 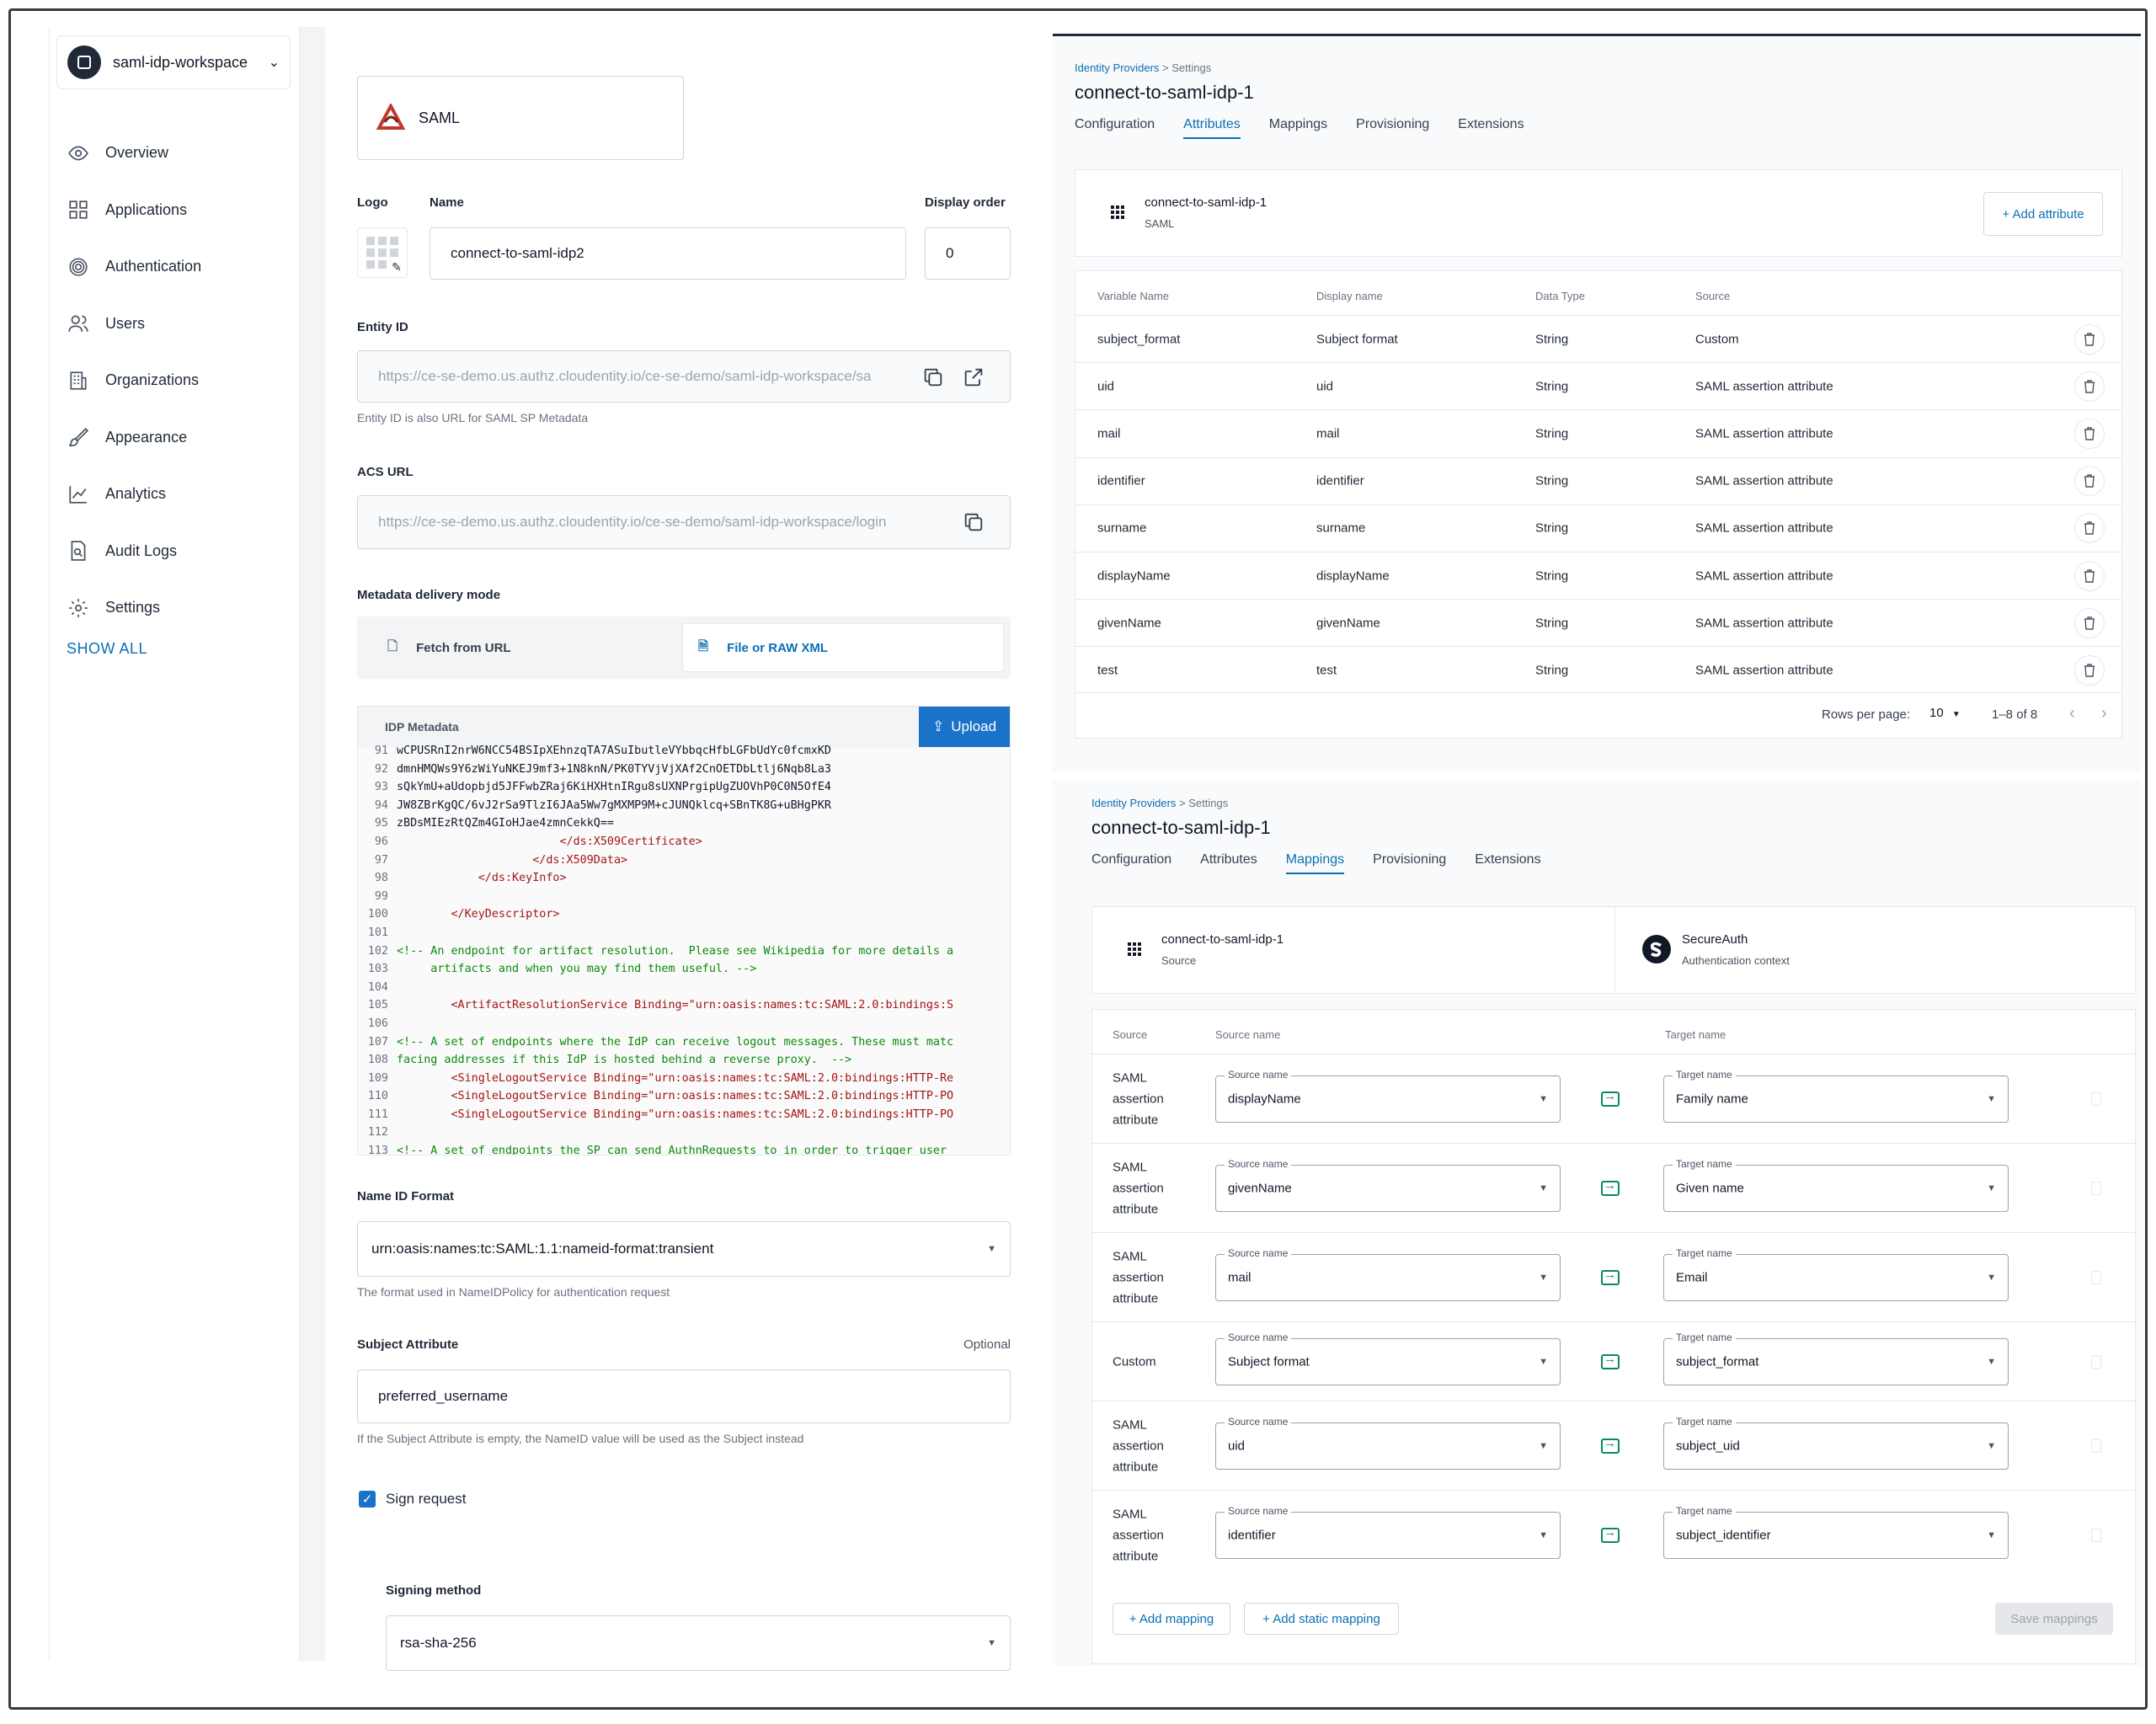 I want to click on line-number: 110, so click(x=377, y=1096).